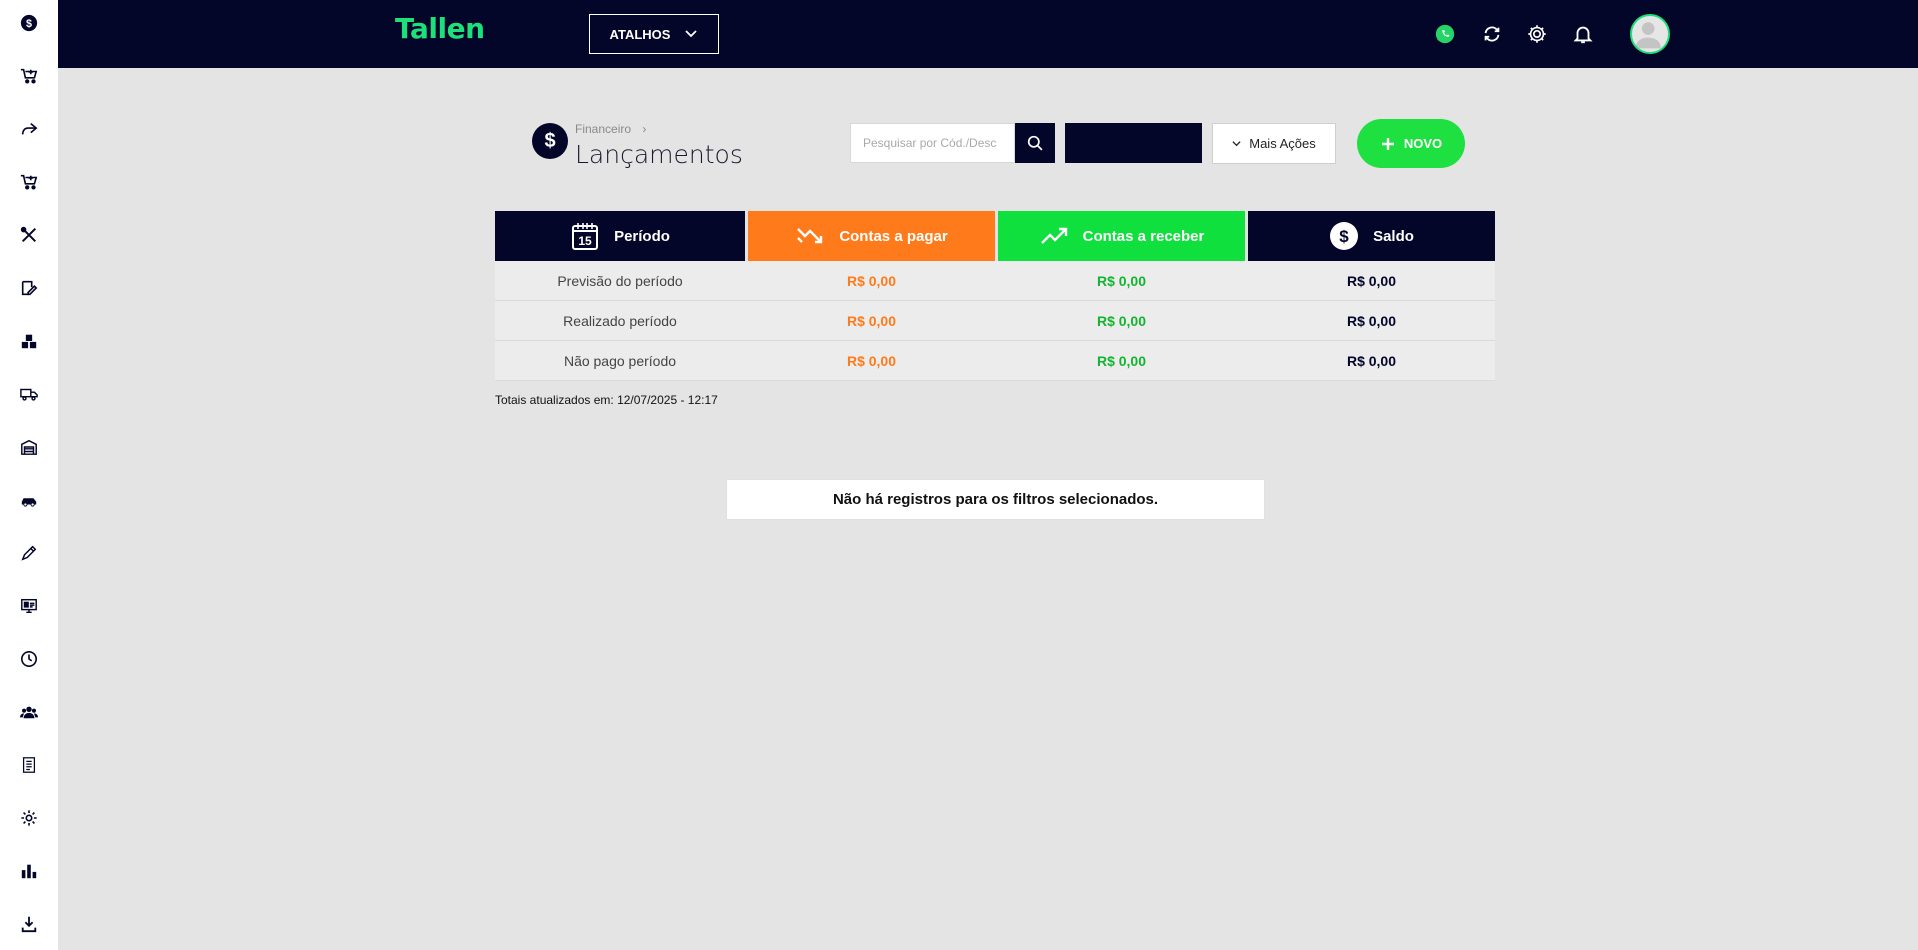 The width and height of the screenshot is (1918, 950). I want to click on bell-icon, so click(1583, 34).